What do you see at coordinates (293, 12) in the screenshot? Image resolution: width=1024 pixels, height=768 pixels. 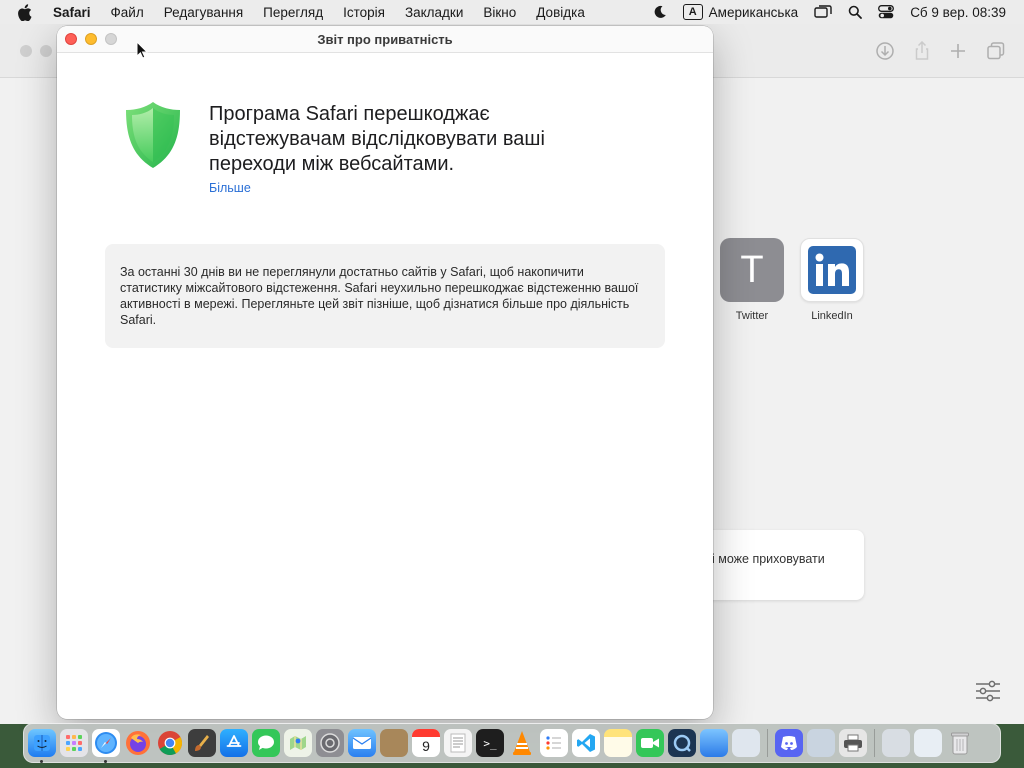 I see `menu-view: Перегляд` at bounding box center [293, 12].